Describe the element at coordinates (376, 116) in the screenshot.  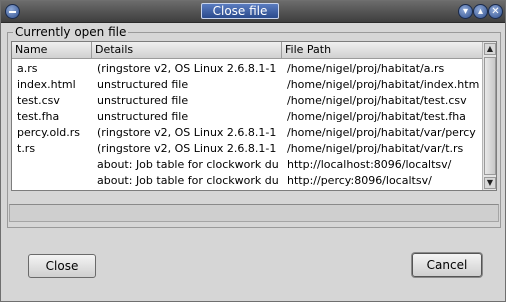
I see `cell-file-path: /home/nigel/proj/habitat/test.fha` at that location.